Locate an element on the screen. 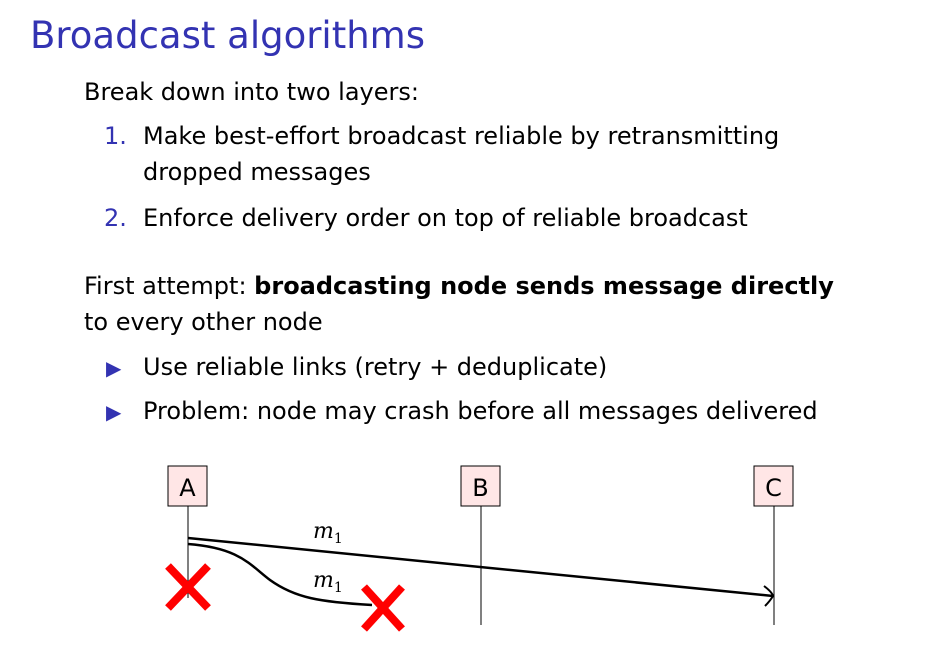  node-c: C is located at coordinates (773, 545).